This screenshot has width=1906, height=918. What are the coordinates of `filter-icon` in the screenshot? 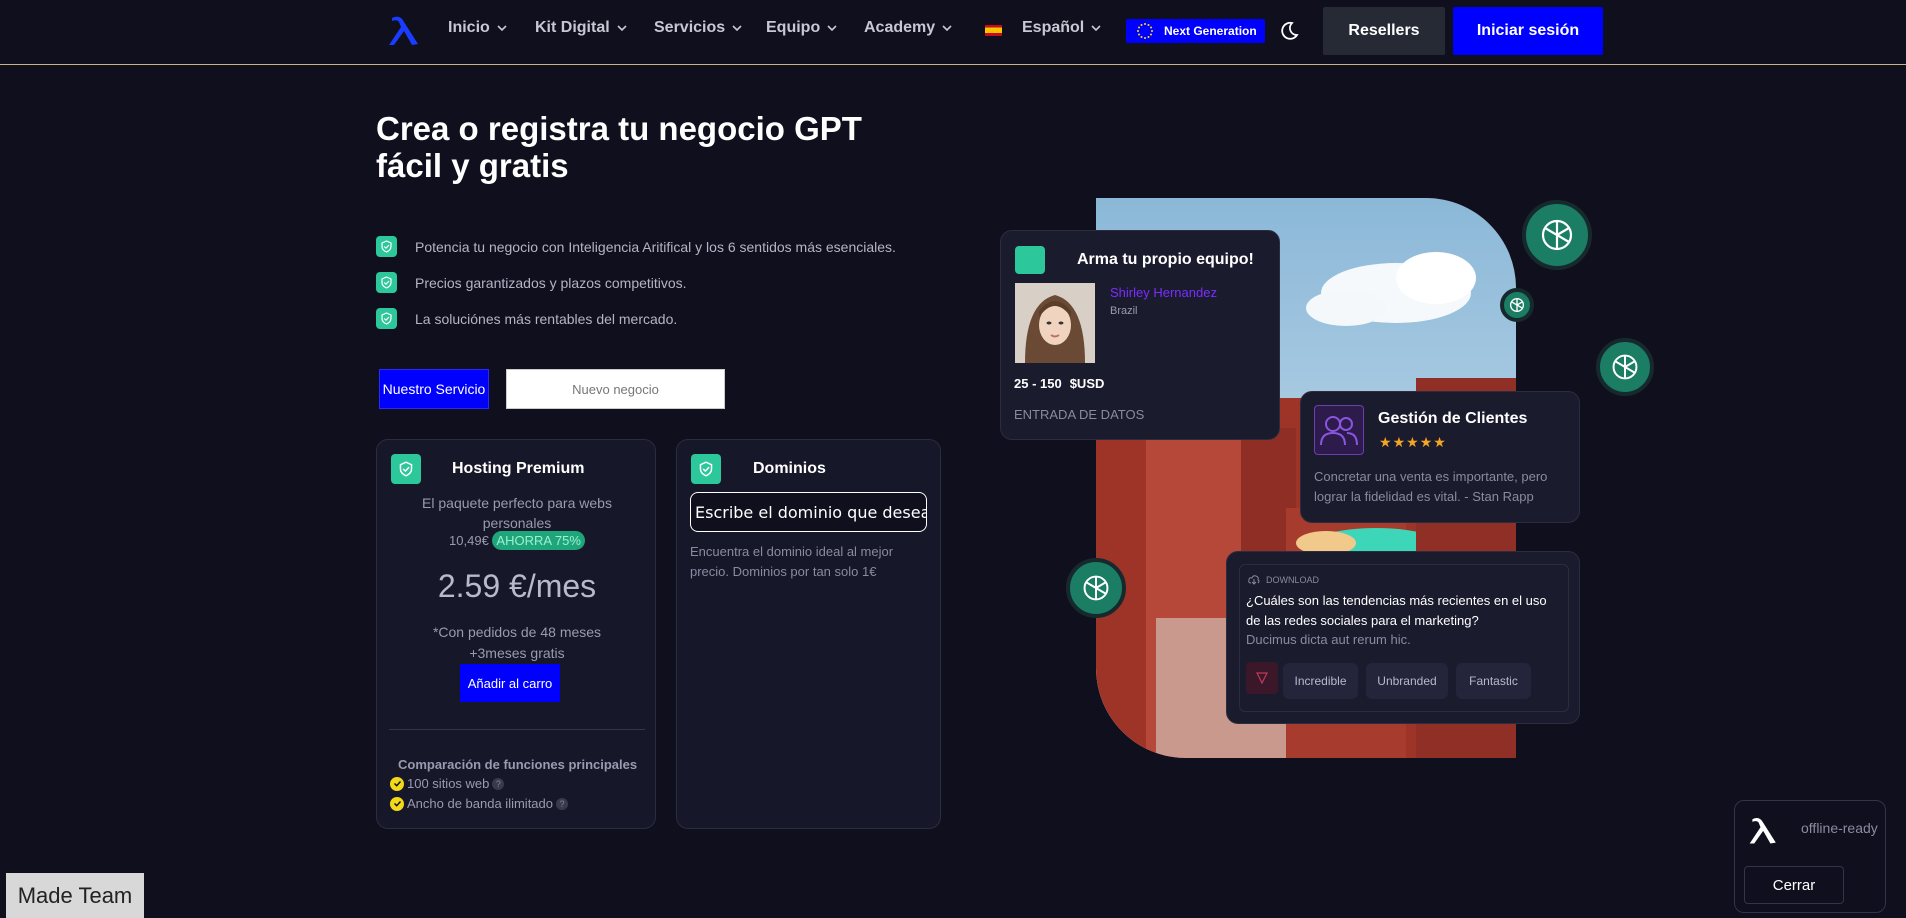 It's located at (1262, 678).